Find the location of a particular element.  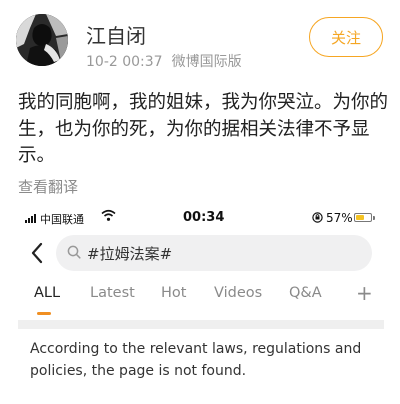

search-input: #拉姆法案# is located at coordinates (214, 253).